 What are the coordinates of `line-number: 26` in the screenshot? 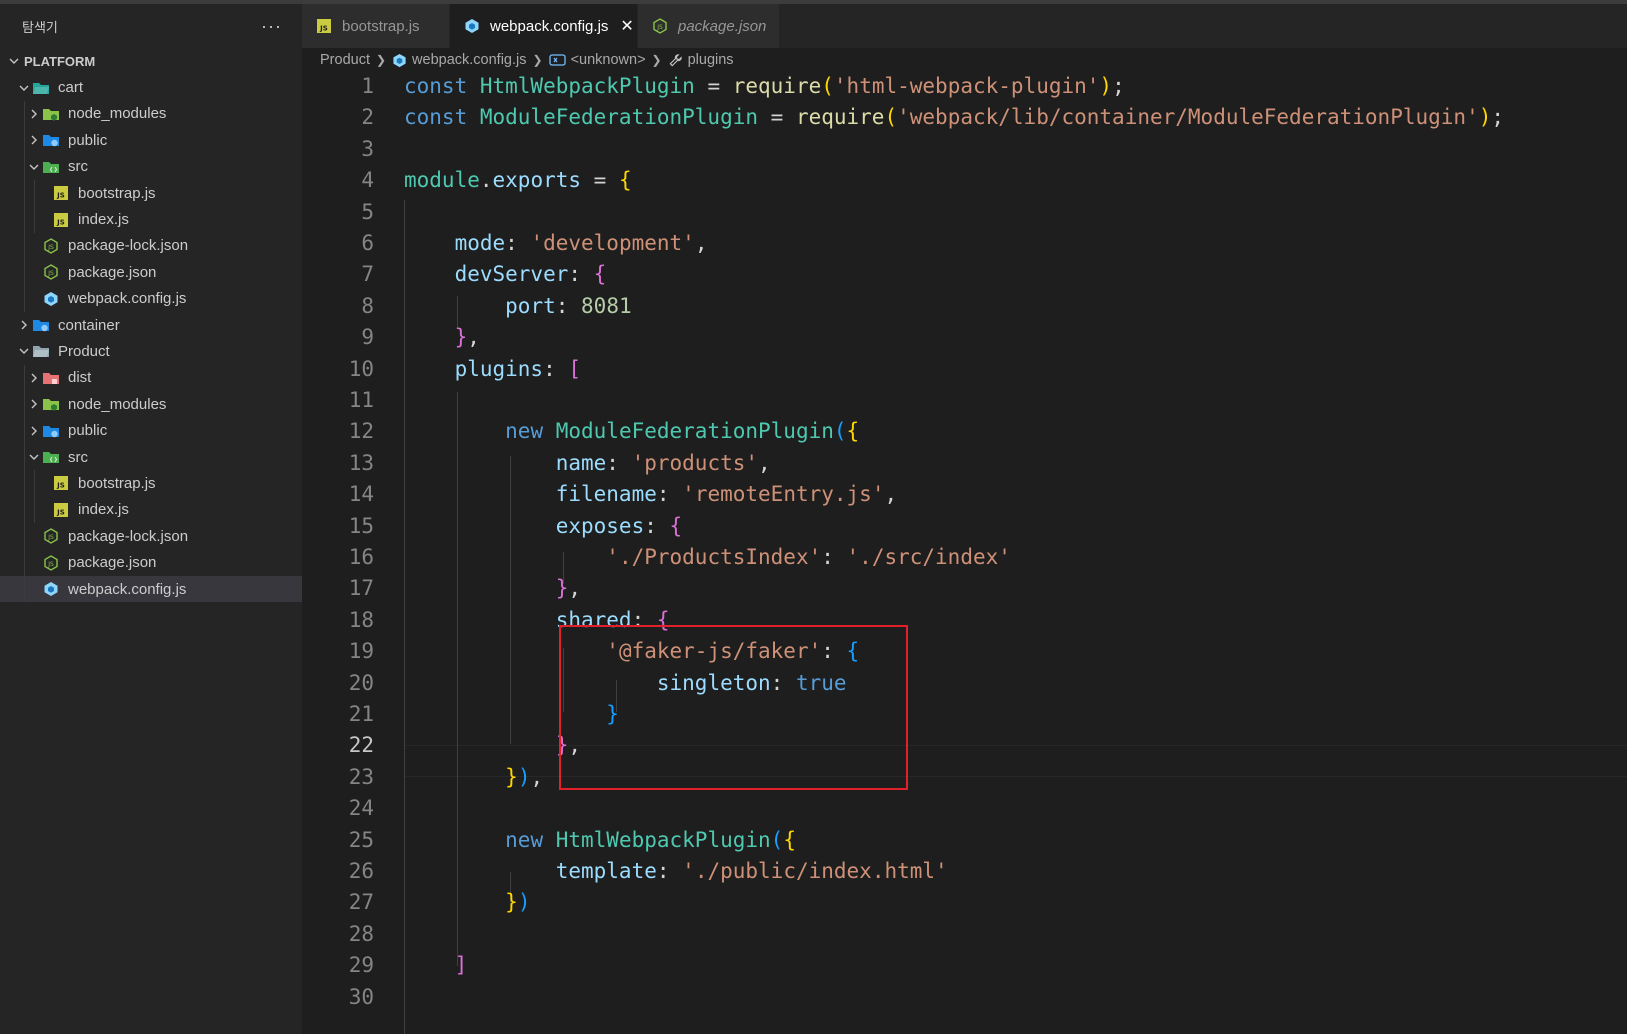 It's located at (361, 871).